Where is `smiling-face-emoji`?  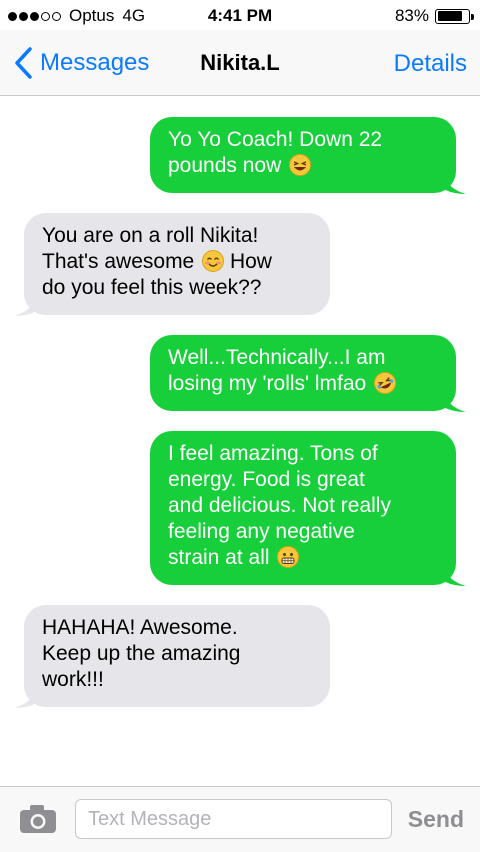
smiling-face-emoji is located at coordinates (213, 261).